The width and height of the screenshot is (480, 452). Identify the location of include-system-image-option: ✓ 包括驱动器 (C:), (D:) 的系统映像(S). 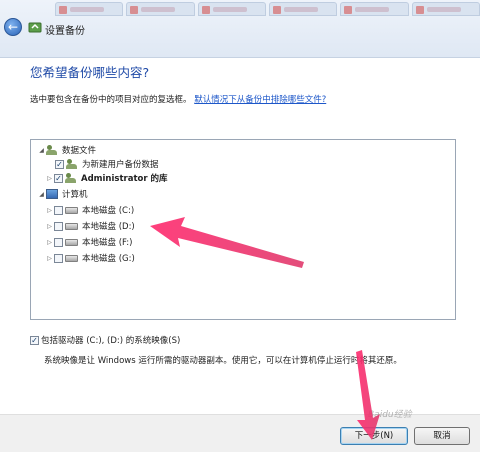
(105, 340).